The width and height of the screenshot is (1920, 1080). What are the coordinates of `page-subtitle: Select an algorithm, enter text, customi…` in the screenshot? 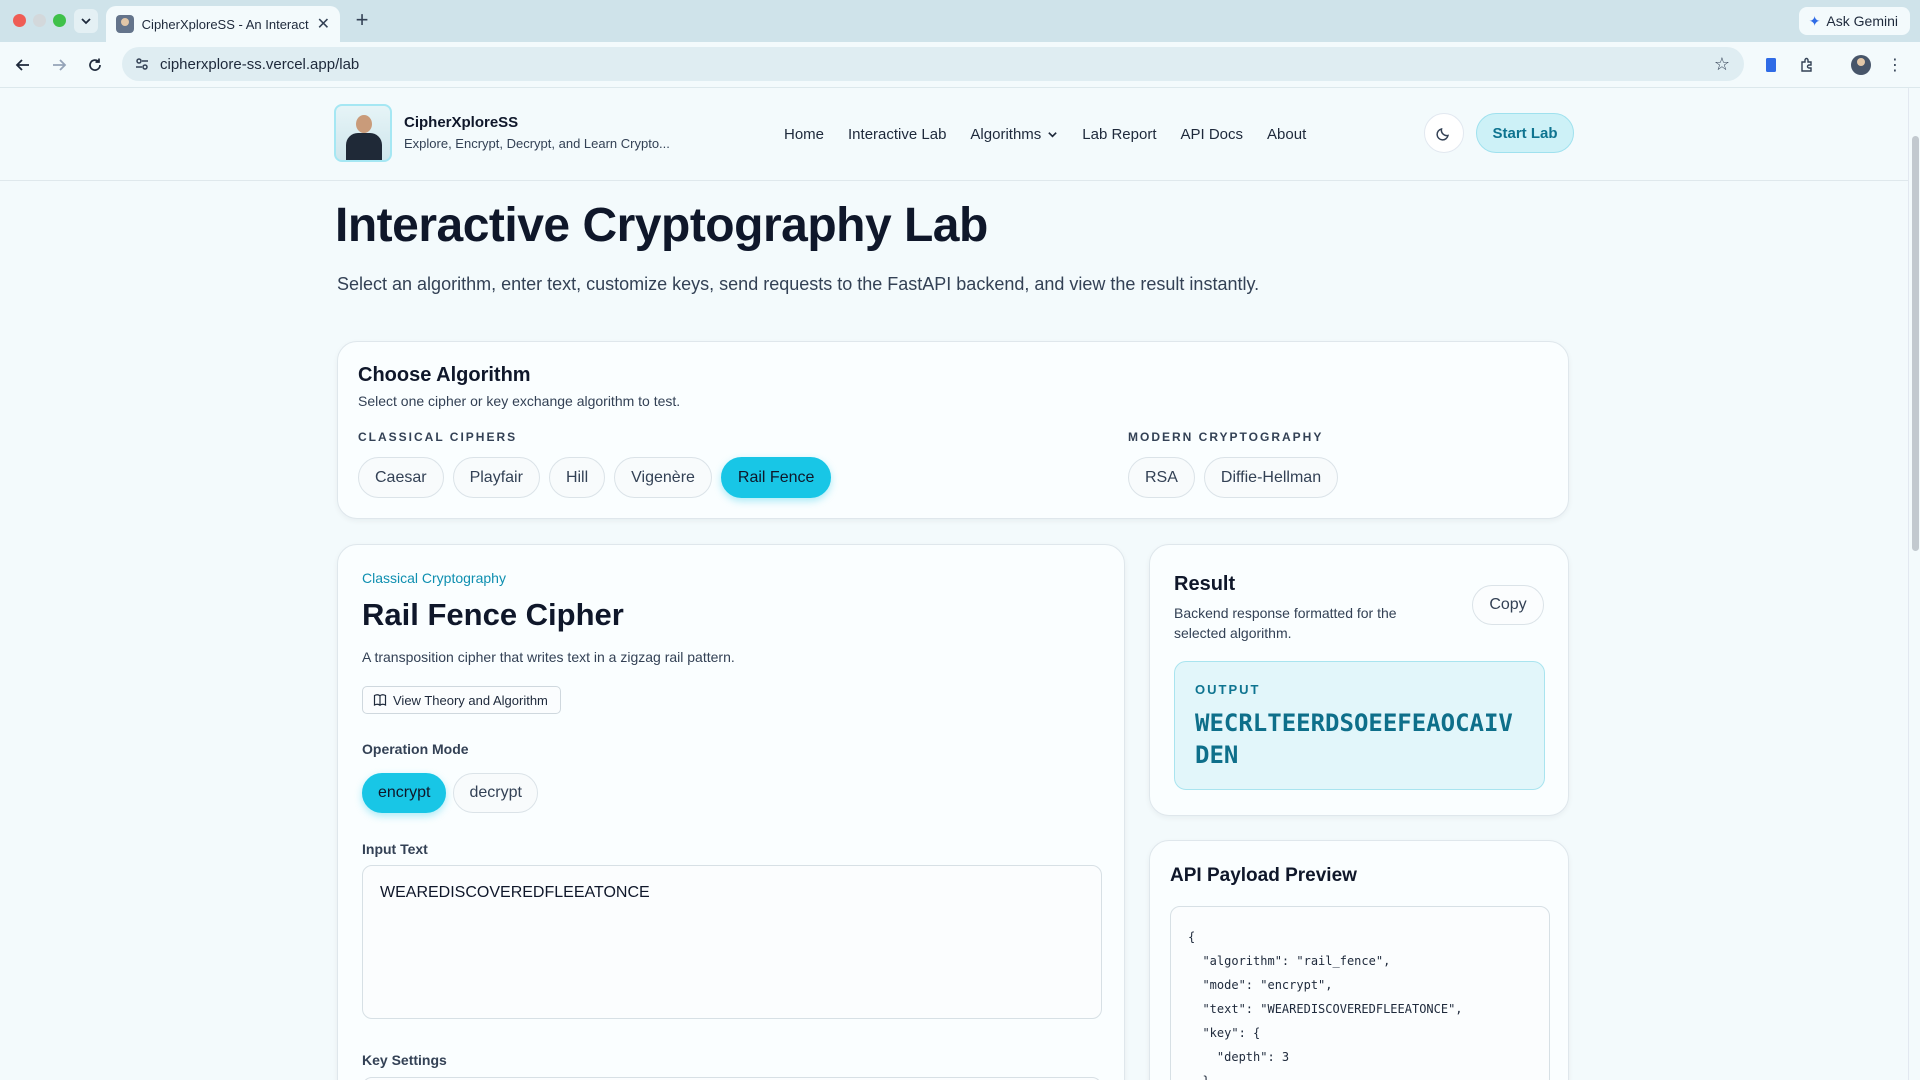 It's located at (798, 284).